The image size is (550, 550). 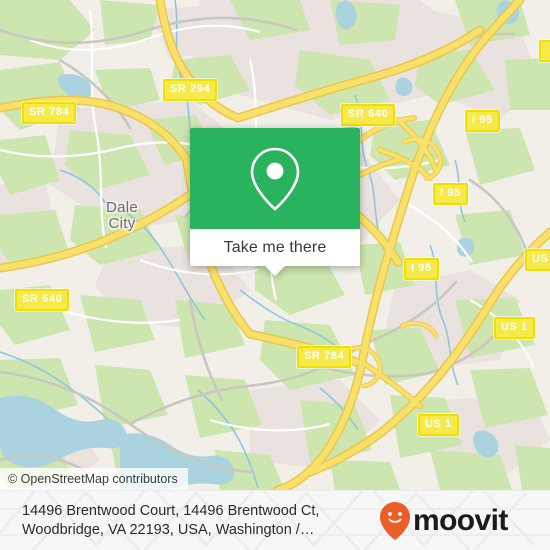 I want to click on highway-shield-partial, so click(x=544, y=51).